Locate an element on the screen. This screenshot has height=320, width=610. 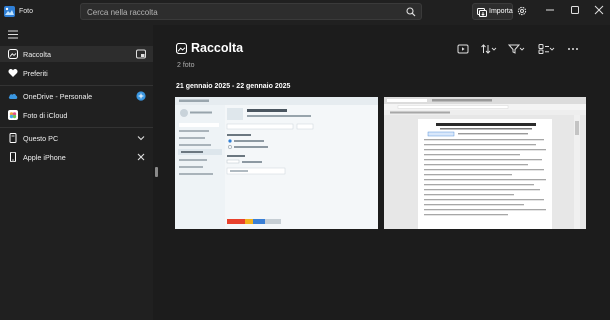
app-title: Foto is located at coordinates (26, 11).